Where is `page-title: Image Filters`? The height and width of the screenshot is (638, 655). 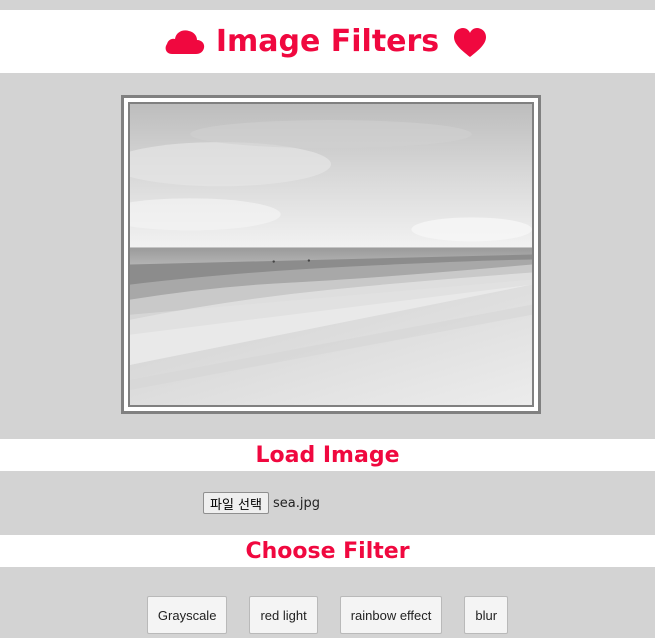 page-title: Image Filters is located at coordinates (327, 41).